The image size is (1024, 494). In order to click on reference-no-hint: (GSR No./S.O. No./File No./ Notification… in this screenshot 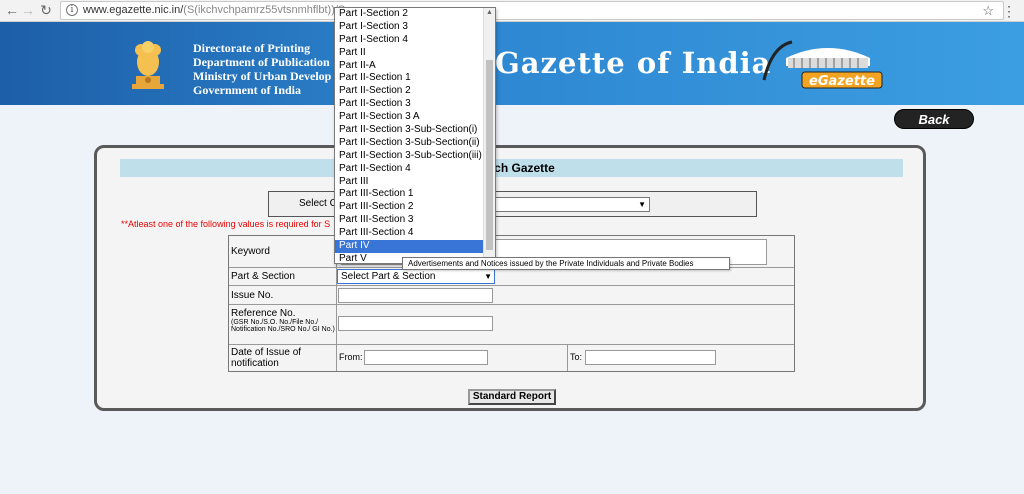, I will do `click(283, 326)`.